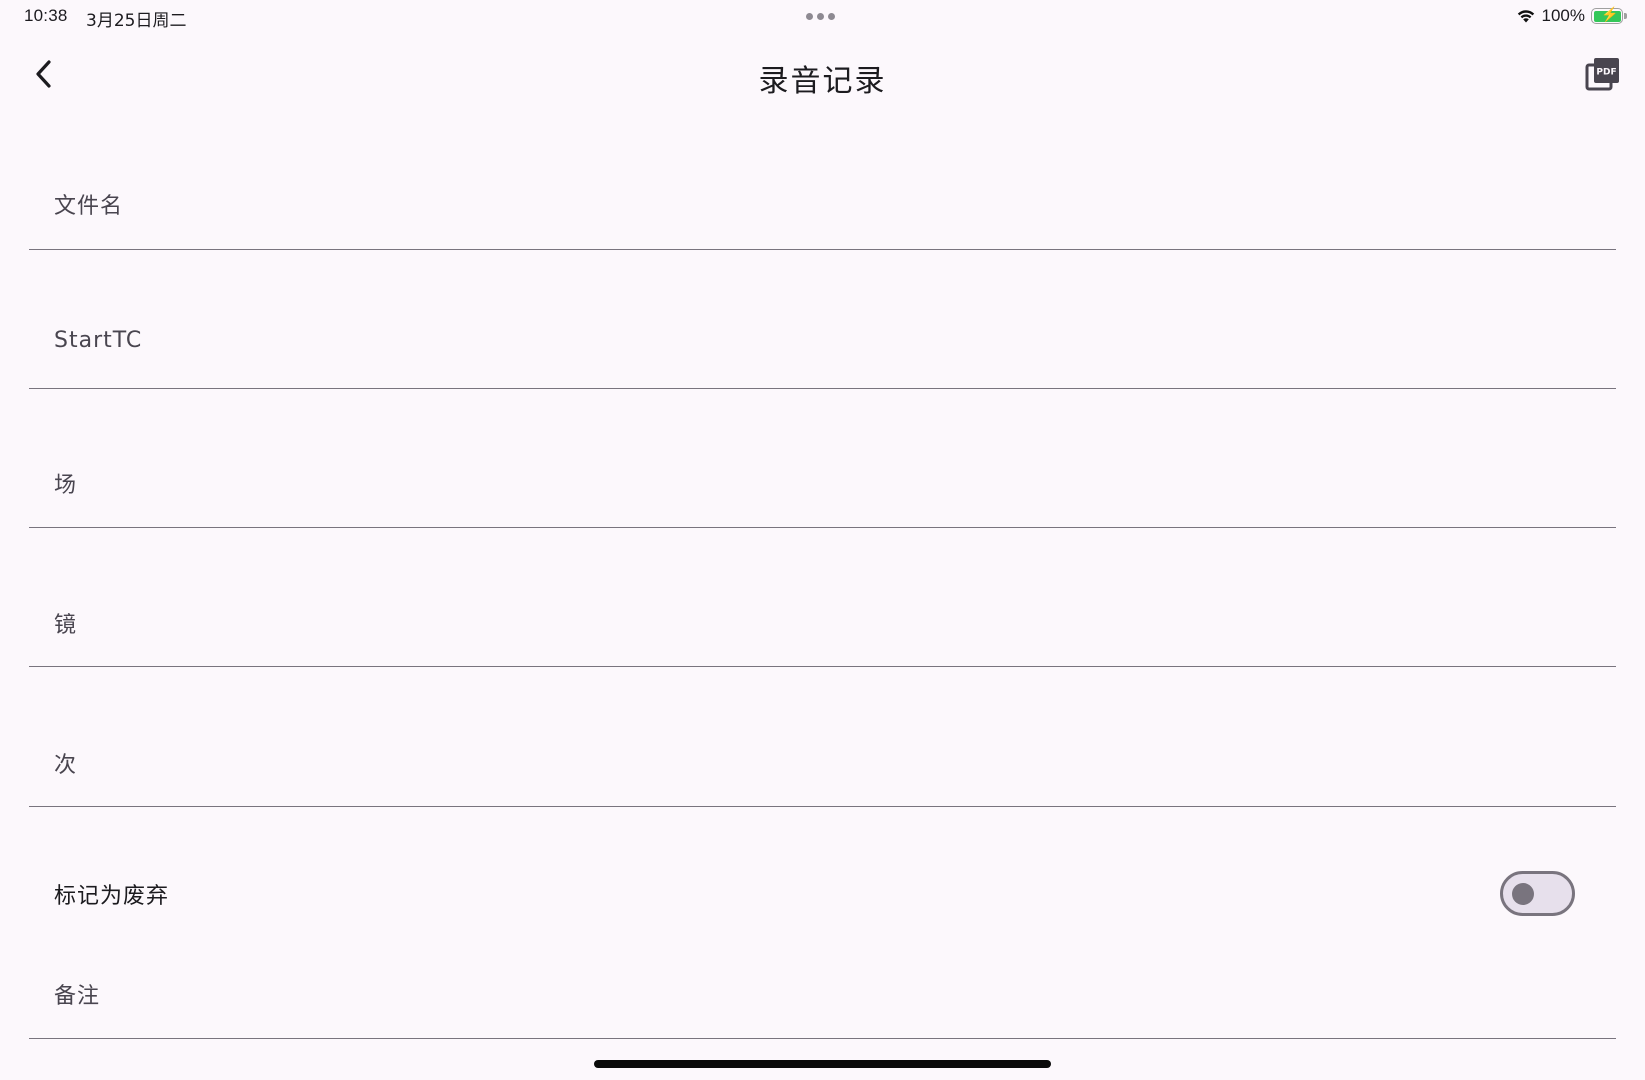  What do you see at coordinates (1606, 73) in the screenshot?
I see `svg-text: PDF` at bounding box center [1606, 73].